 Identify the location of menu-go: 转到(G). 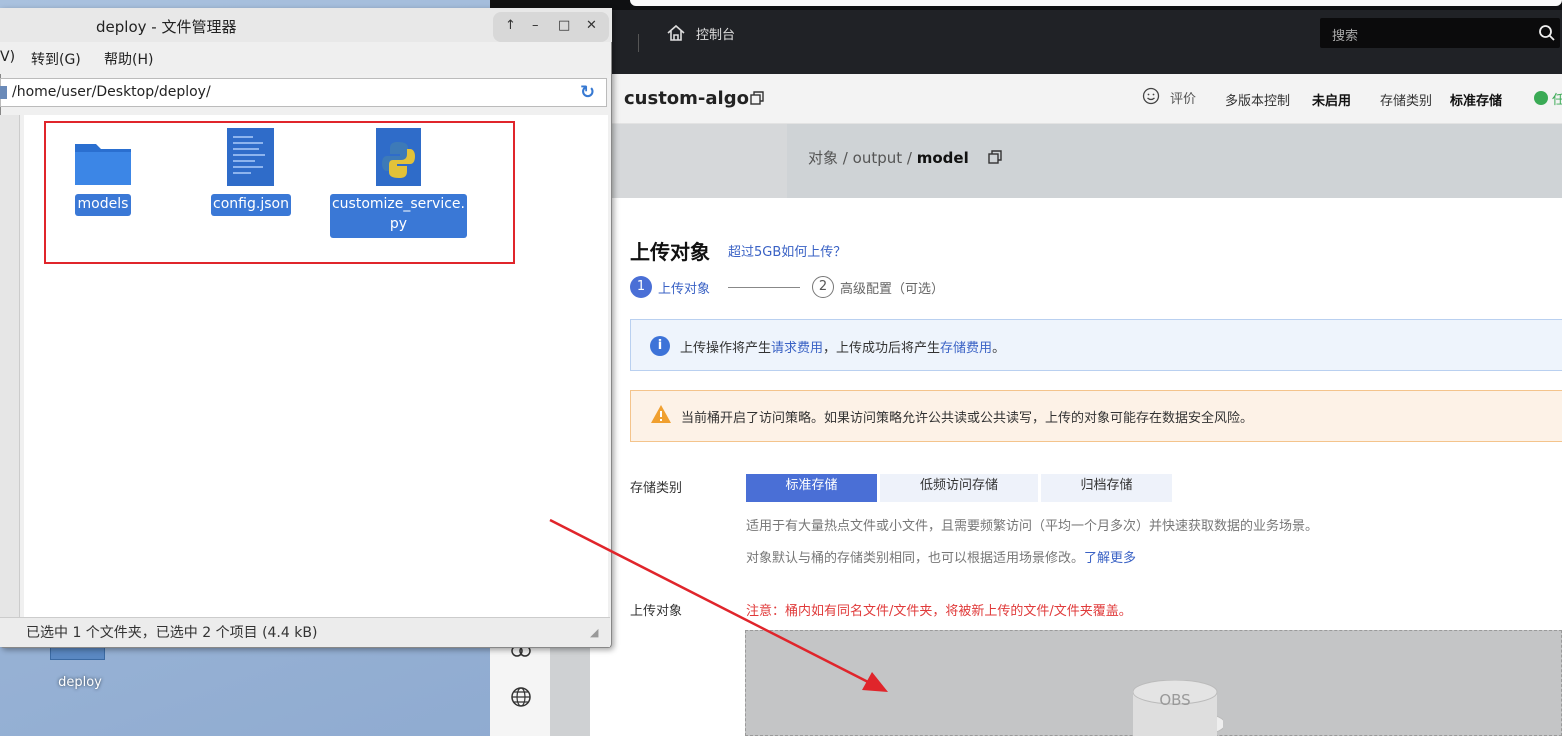
(56, 59).